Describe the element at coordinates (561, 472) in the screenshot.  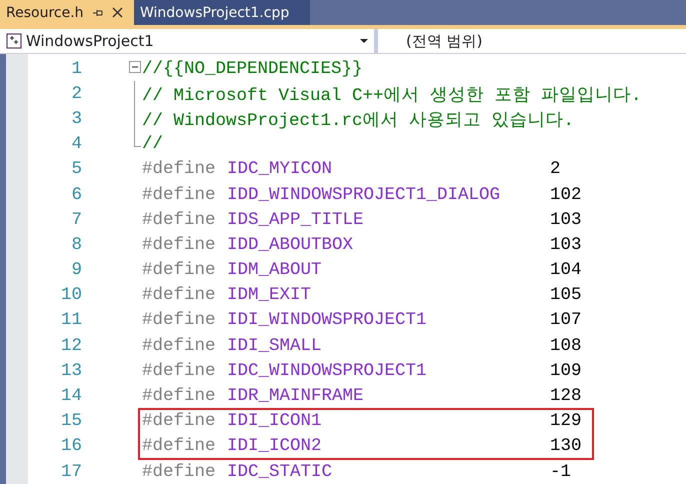
I see `macro-value: -1` at that location.